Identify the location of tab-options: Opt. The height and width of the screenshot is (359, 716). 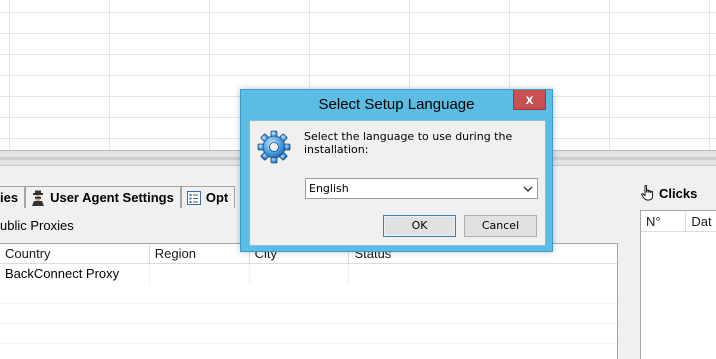
(208, 197).